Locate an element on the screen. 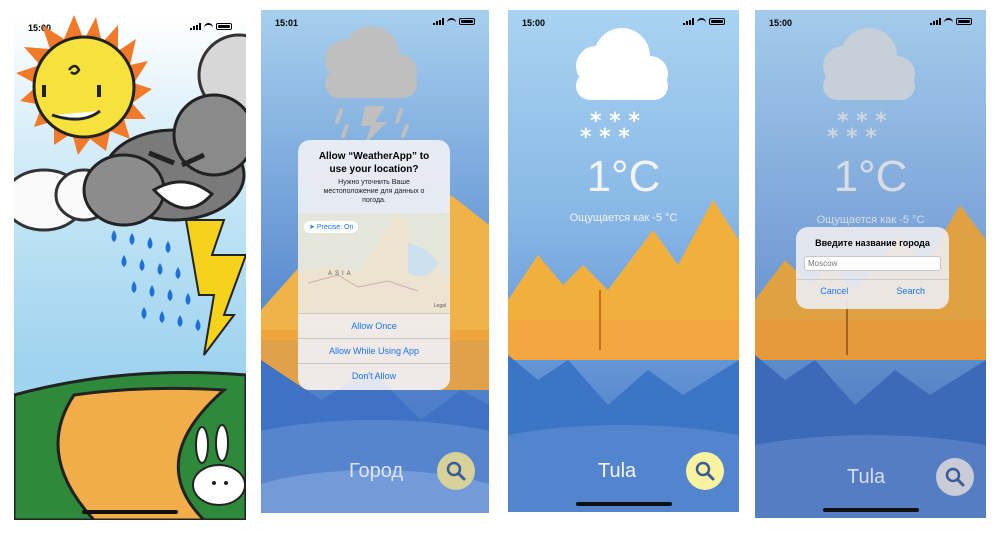 This screenshot has height=534, width=995. dialog-actions: Cancel Search is located at coordinates (872, 290).